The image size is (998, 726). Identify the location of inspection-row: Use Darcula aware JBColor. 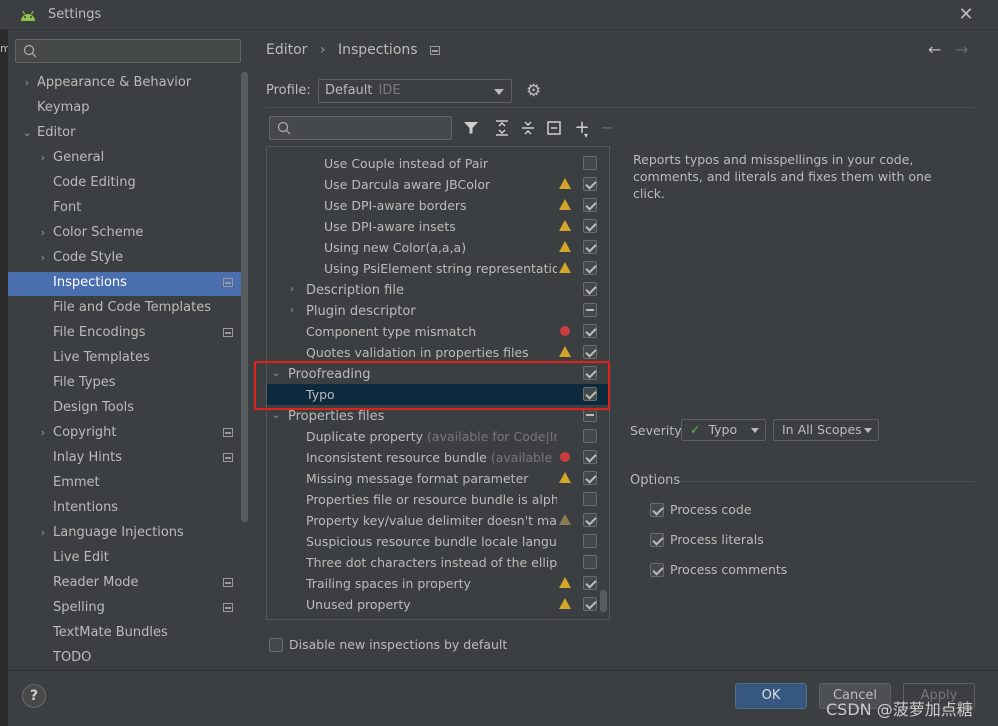
(438, 184).